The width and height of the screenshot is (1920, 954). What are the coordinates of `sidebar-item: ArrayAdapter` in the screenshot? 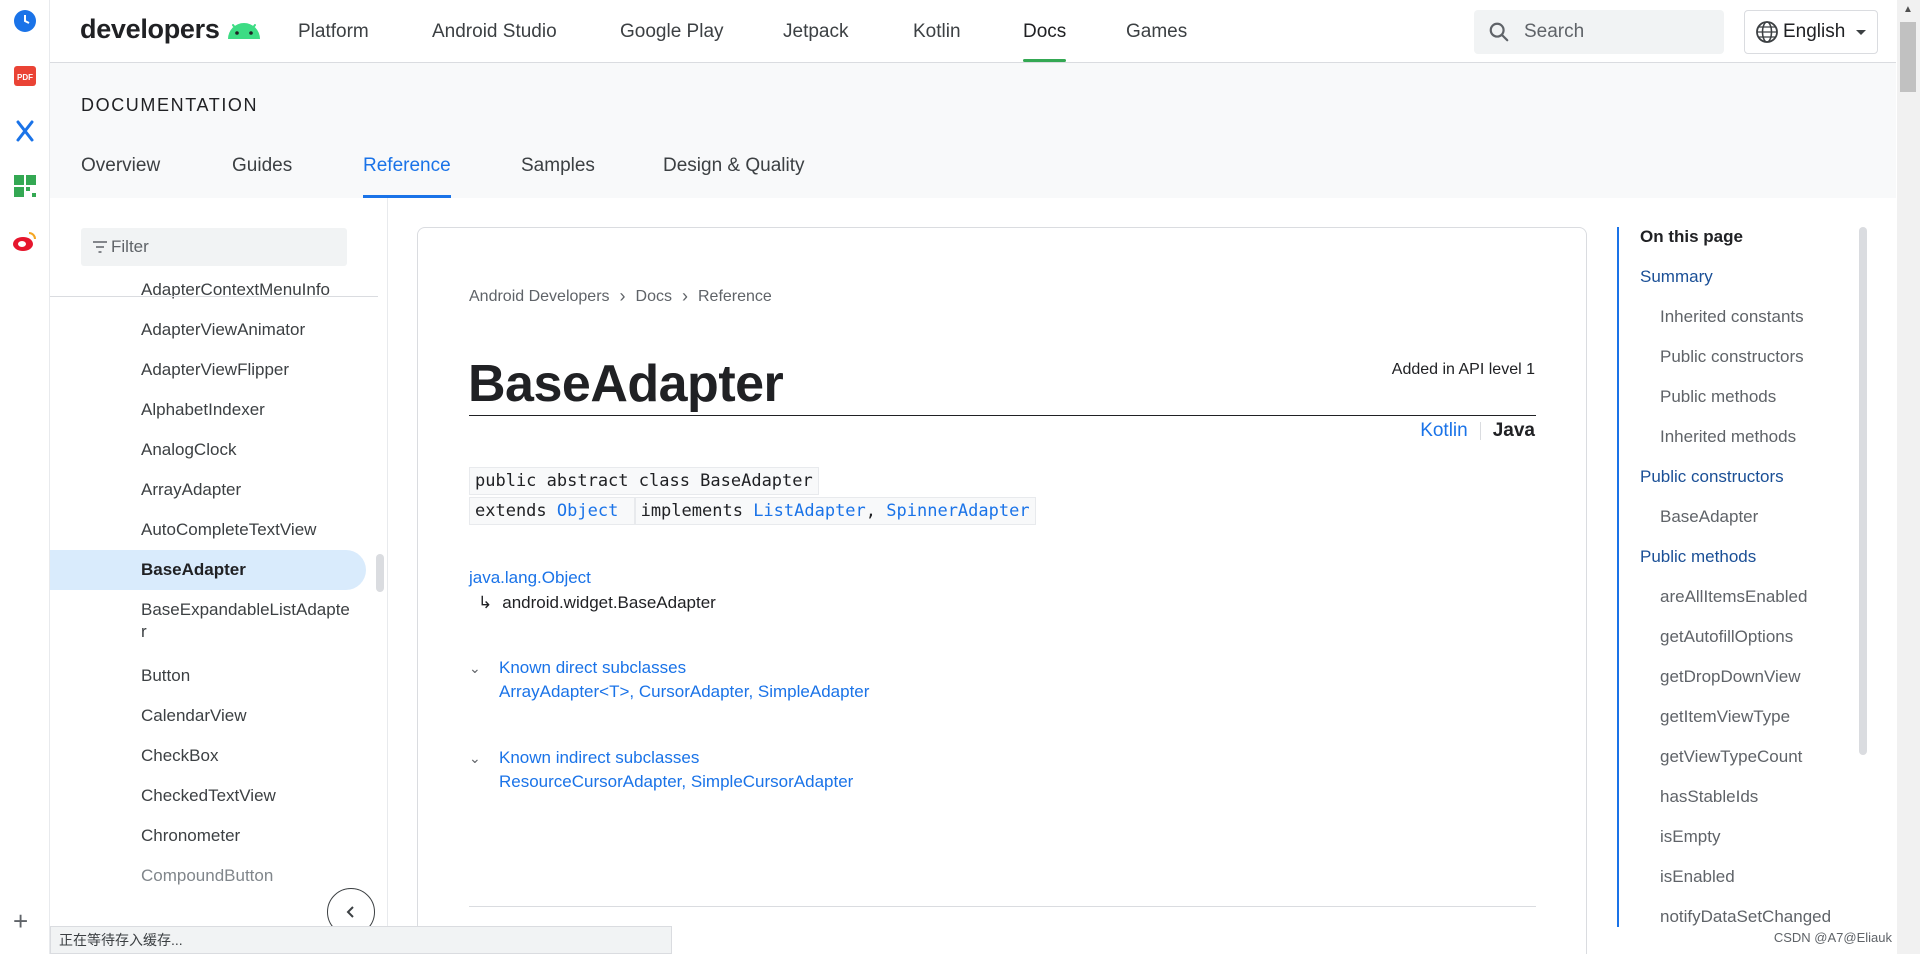 It's located at (210, 490).